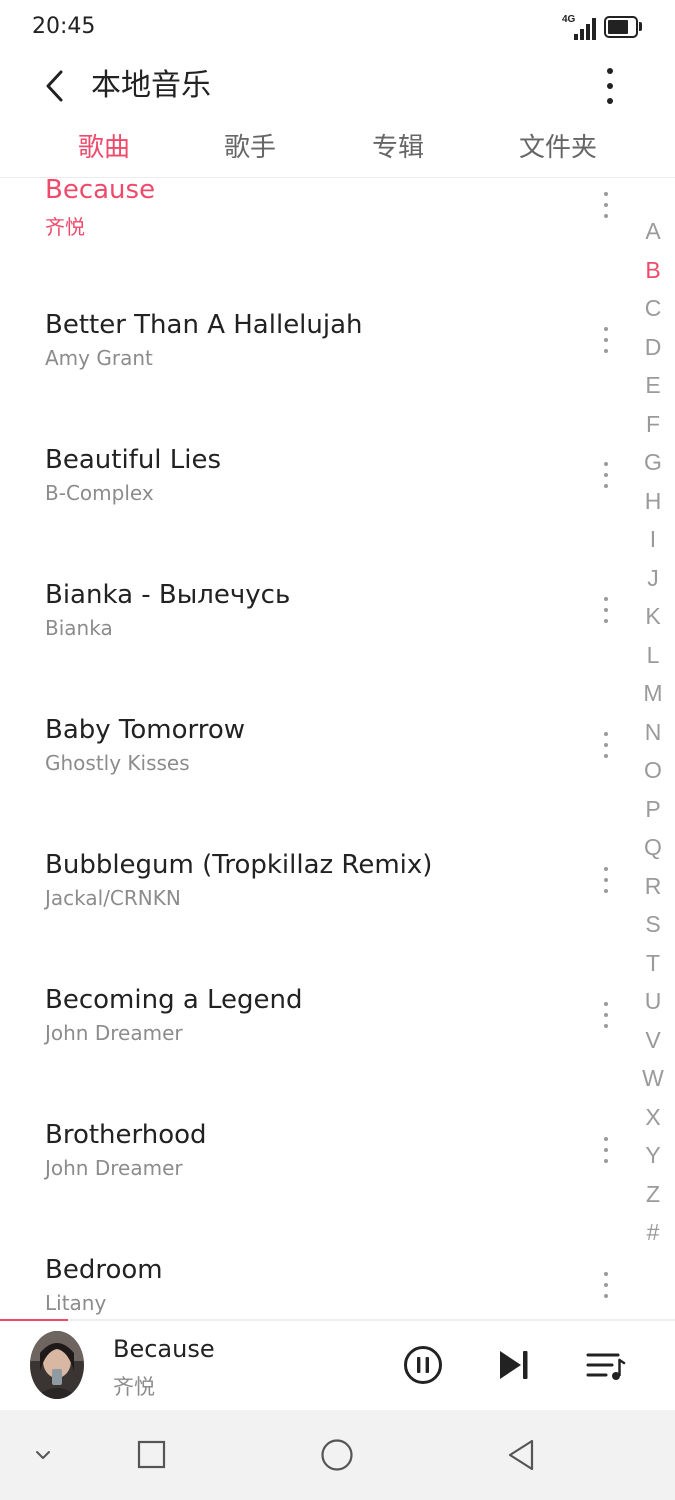 The height and width of the screenshot is (1500, 675). What do you see at coordinates (653, 347) in the screenshot?
I see `index-letter: D` at bounding box center [653, 347].